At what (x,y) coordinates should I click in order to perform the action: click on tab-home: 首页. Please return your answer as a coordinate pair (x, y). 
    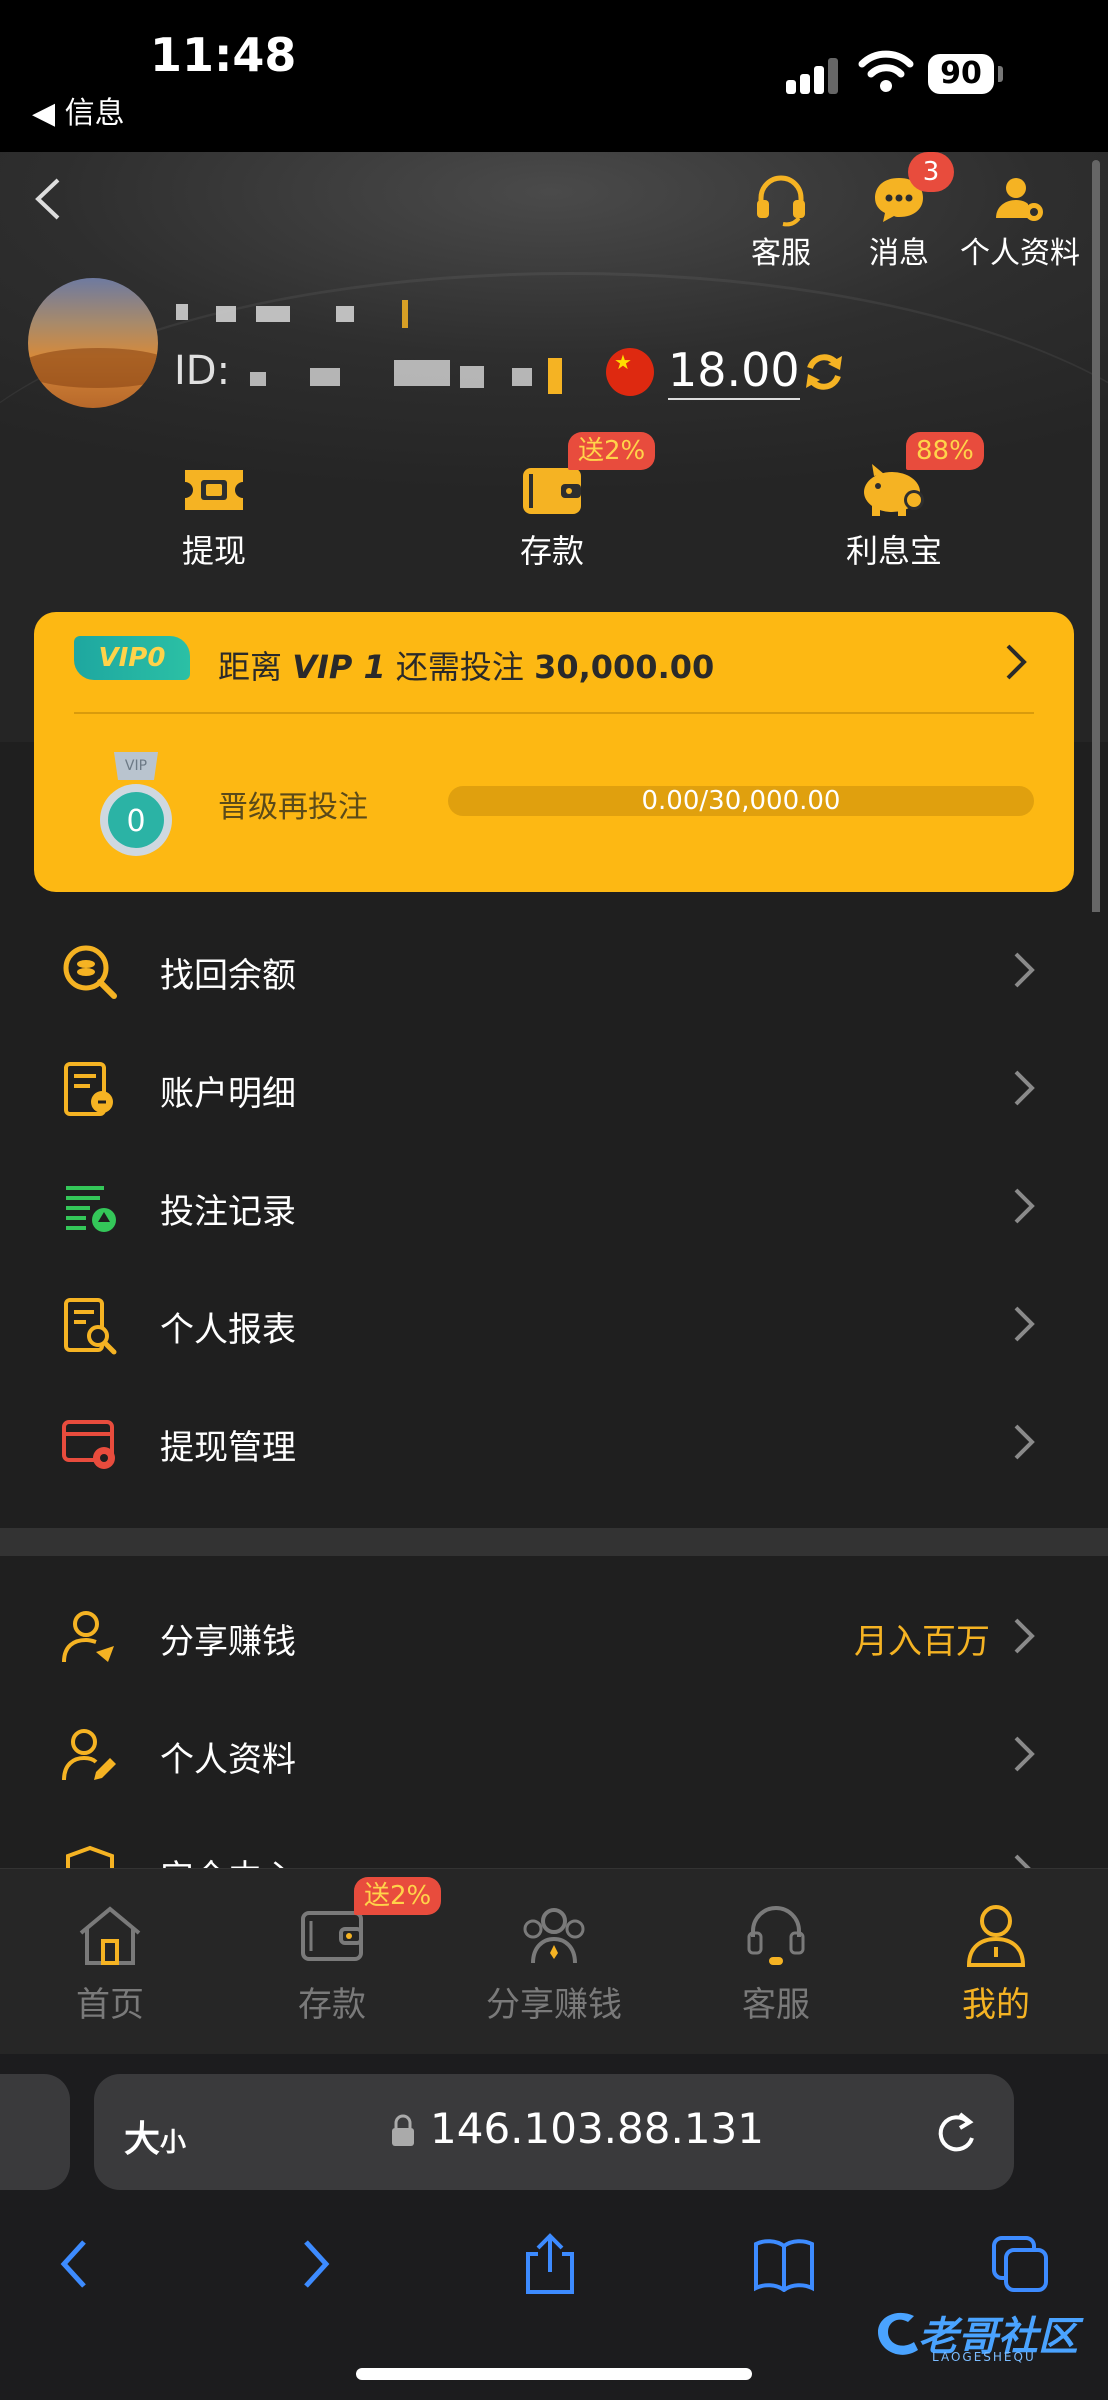
    Looking at the image, I should click on (110, 1960).